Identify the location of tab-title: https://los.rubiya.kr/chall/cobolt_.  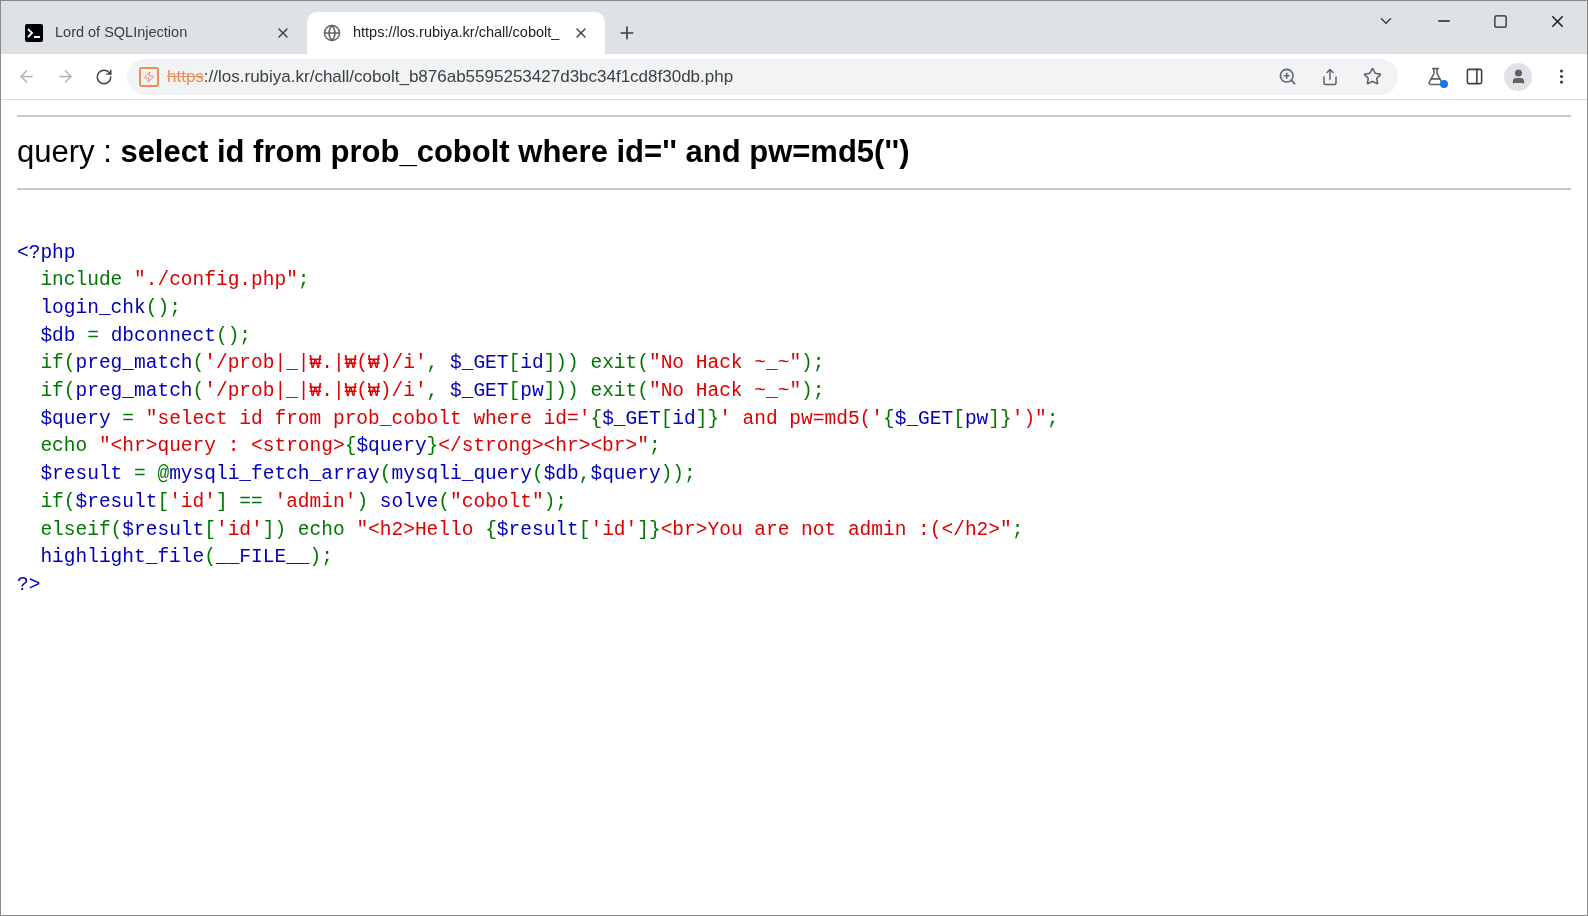
(457, 33).